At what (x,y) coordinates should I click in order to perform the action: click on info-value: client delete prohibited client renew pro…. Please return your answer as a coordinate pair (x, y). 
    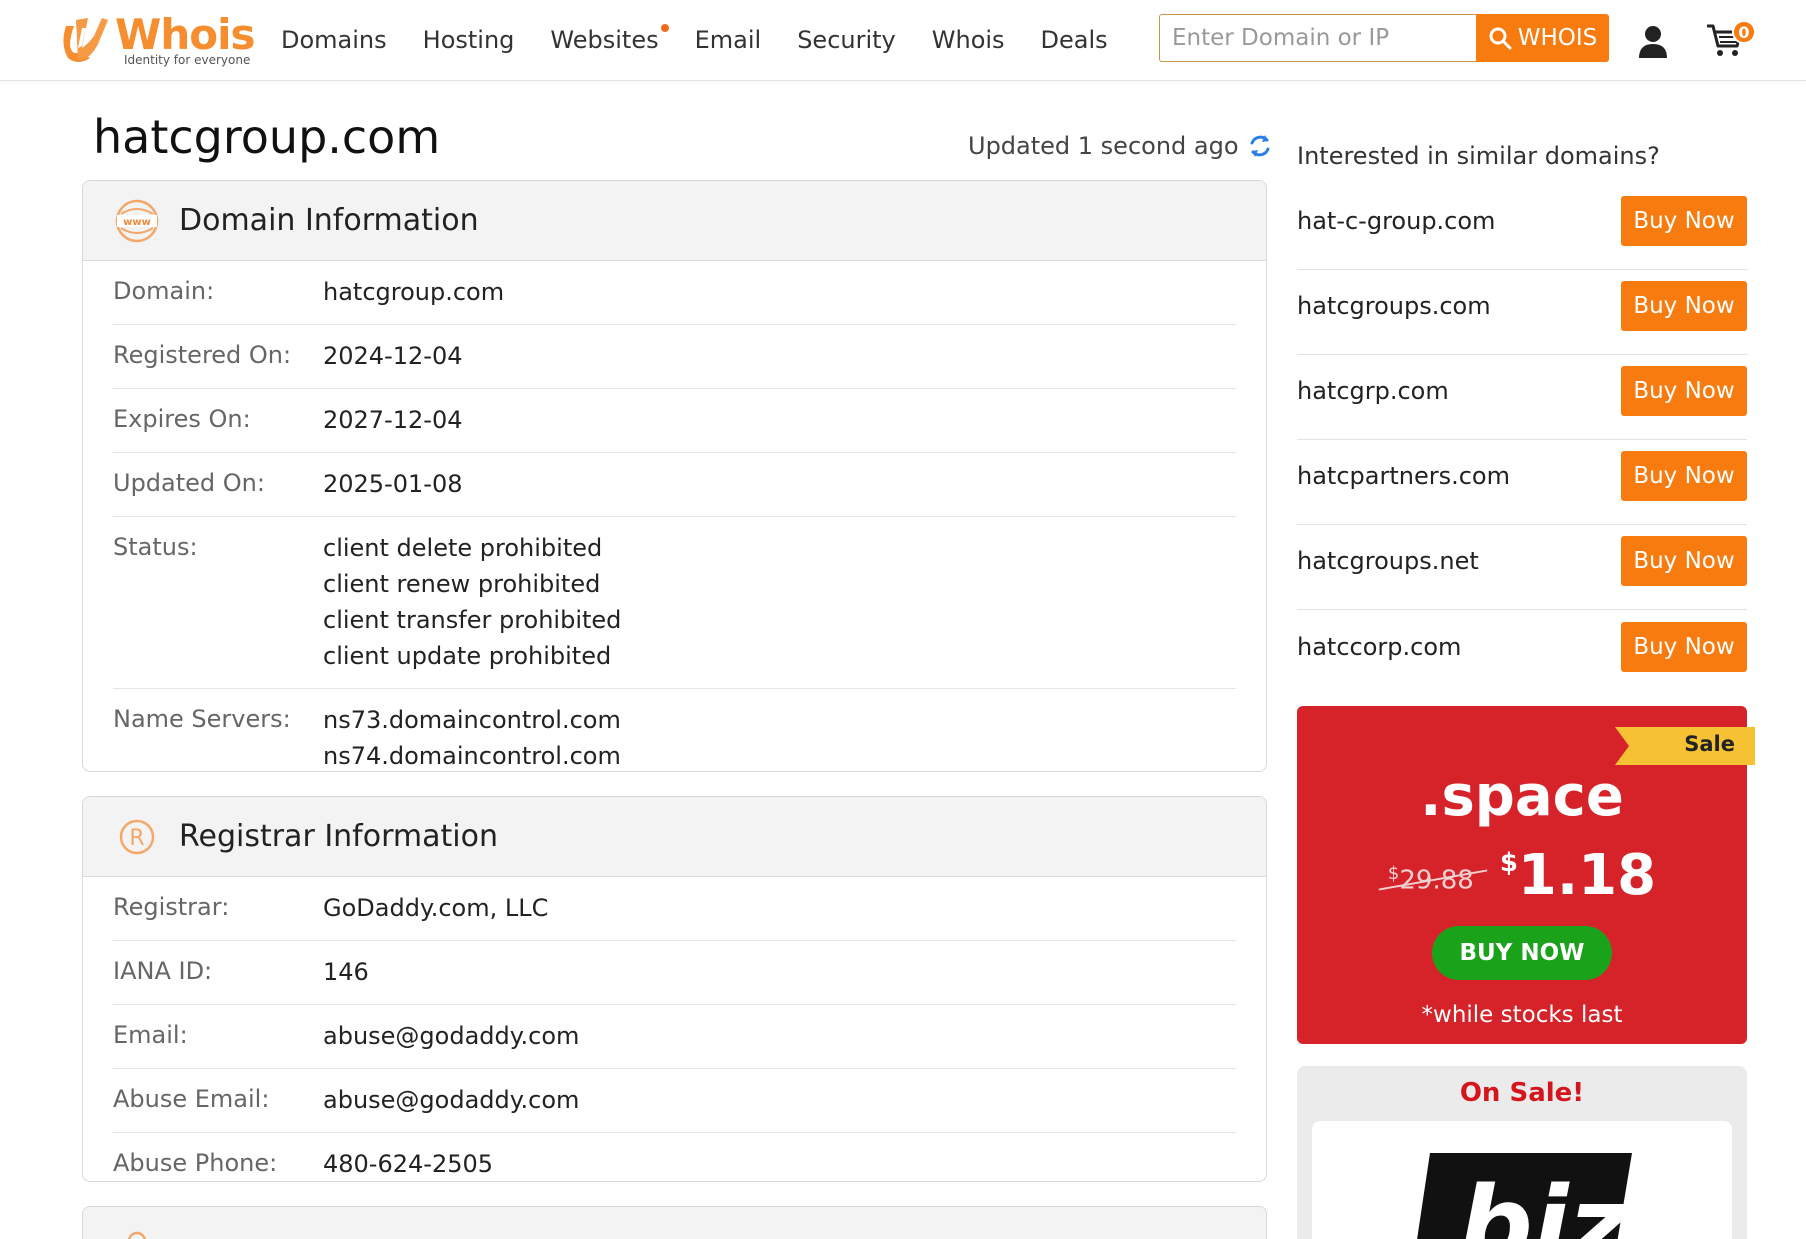
    Looking at the image, I should click on (472, 602).